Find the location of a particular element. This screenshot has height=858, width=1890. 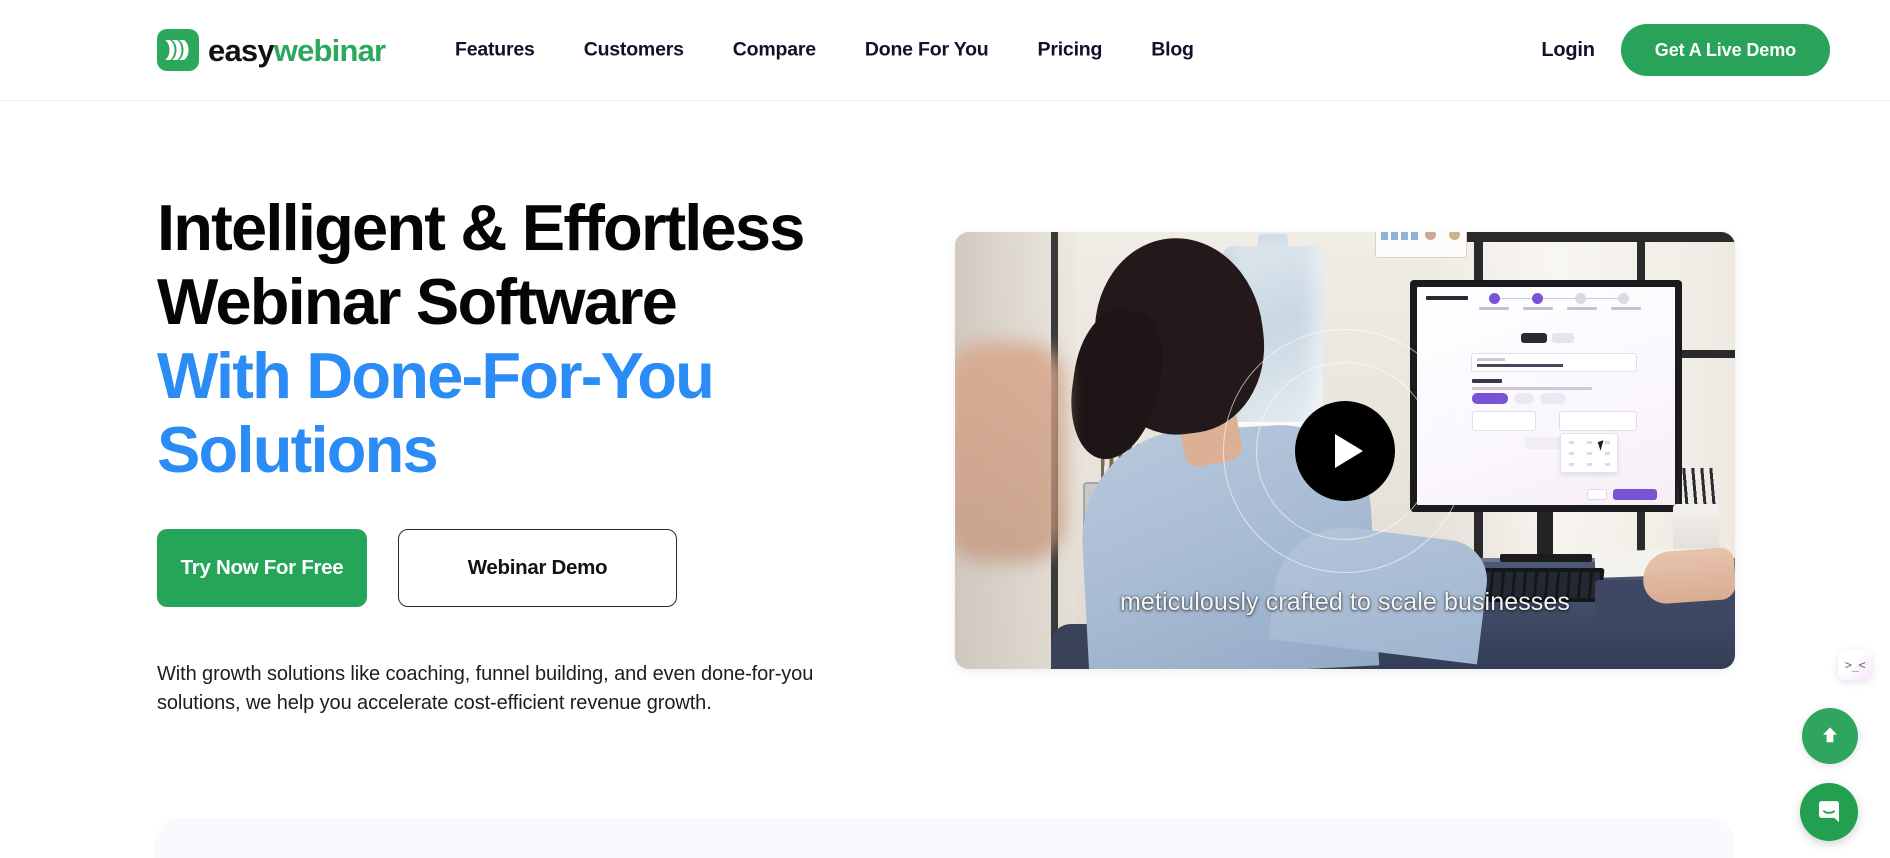

arrow-up-icon is located at coordinates (1830, 736).